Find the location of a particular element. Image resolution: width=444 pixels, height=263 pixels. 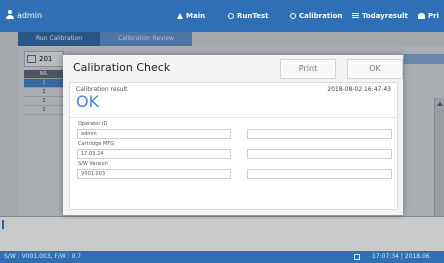

nav-calibration-label: Calibration is located at coordinates (321, 16).